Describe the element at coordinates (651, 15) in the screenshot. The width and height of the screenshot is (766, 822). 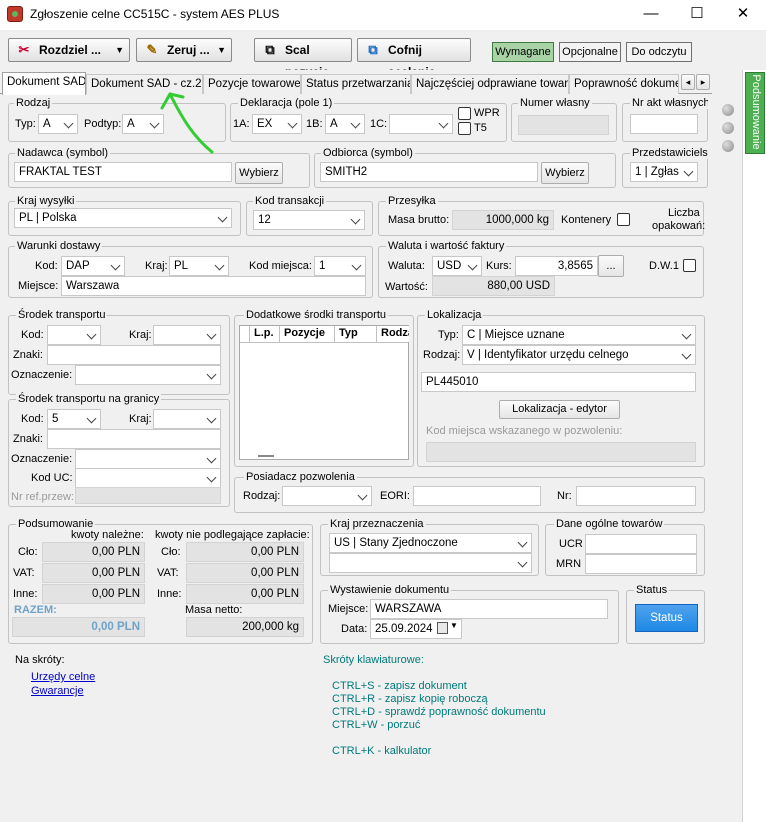
I see `minimize-button: —` at that location.